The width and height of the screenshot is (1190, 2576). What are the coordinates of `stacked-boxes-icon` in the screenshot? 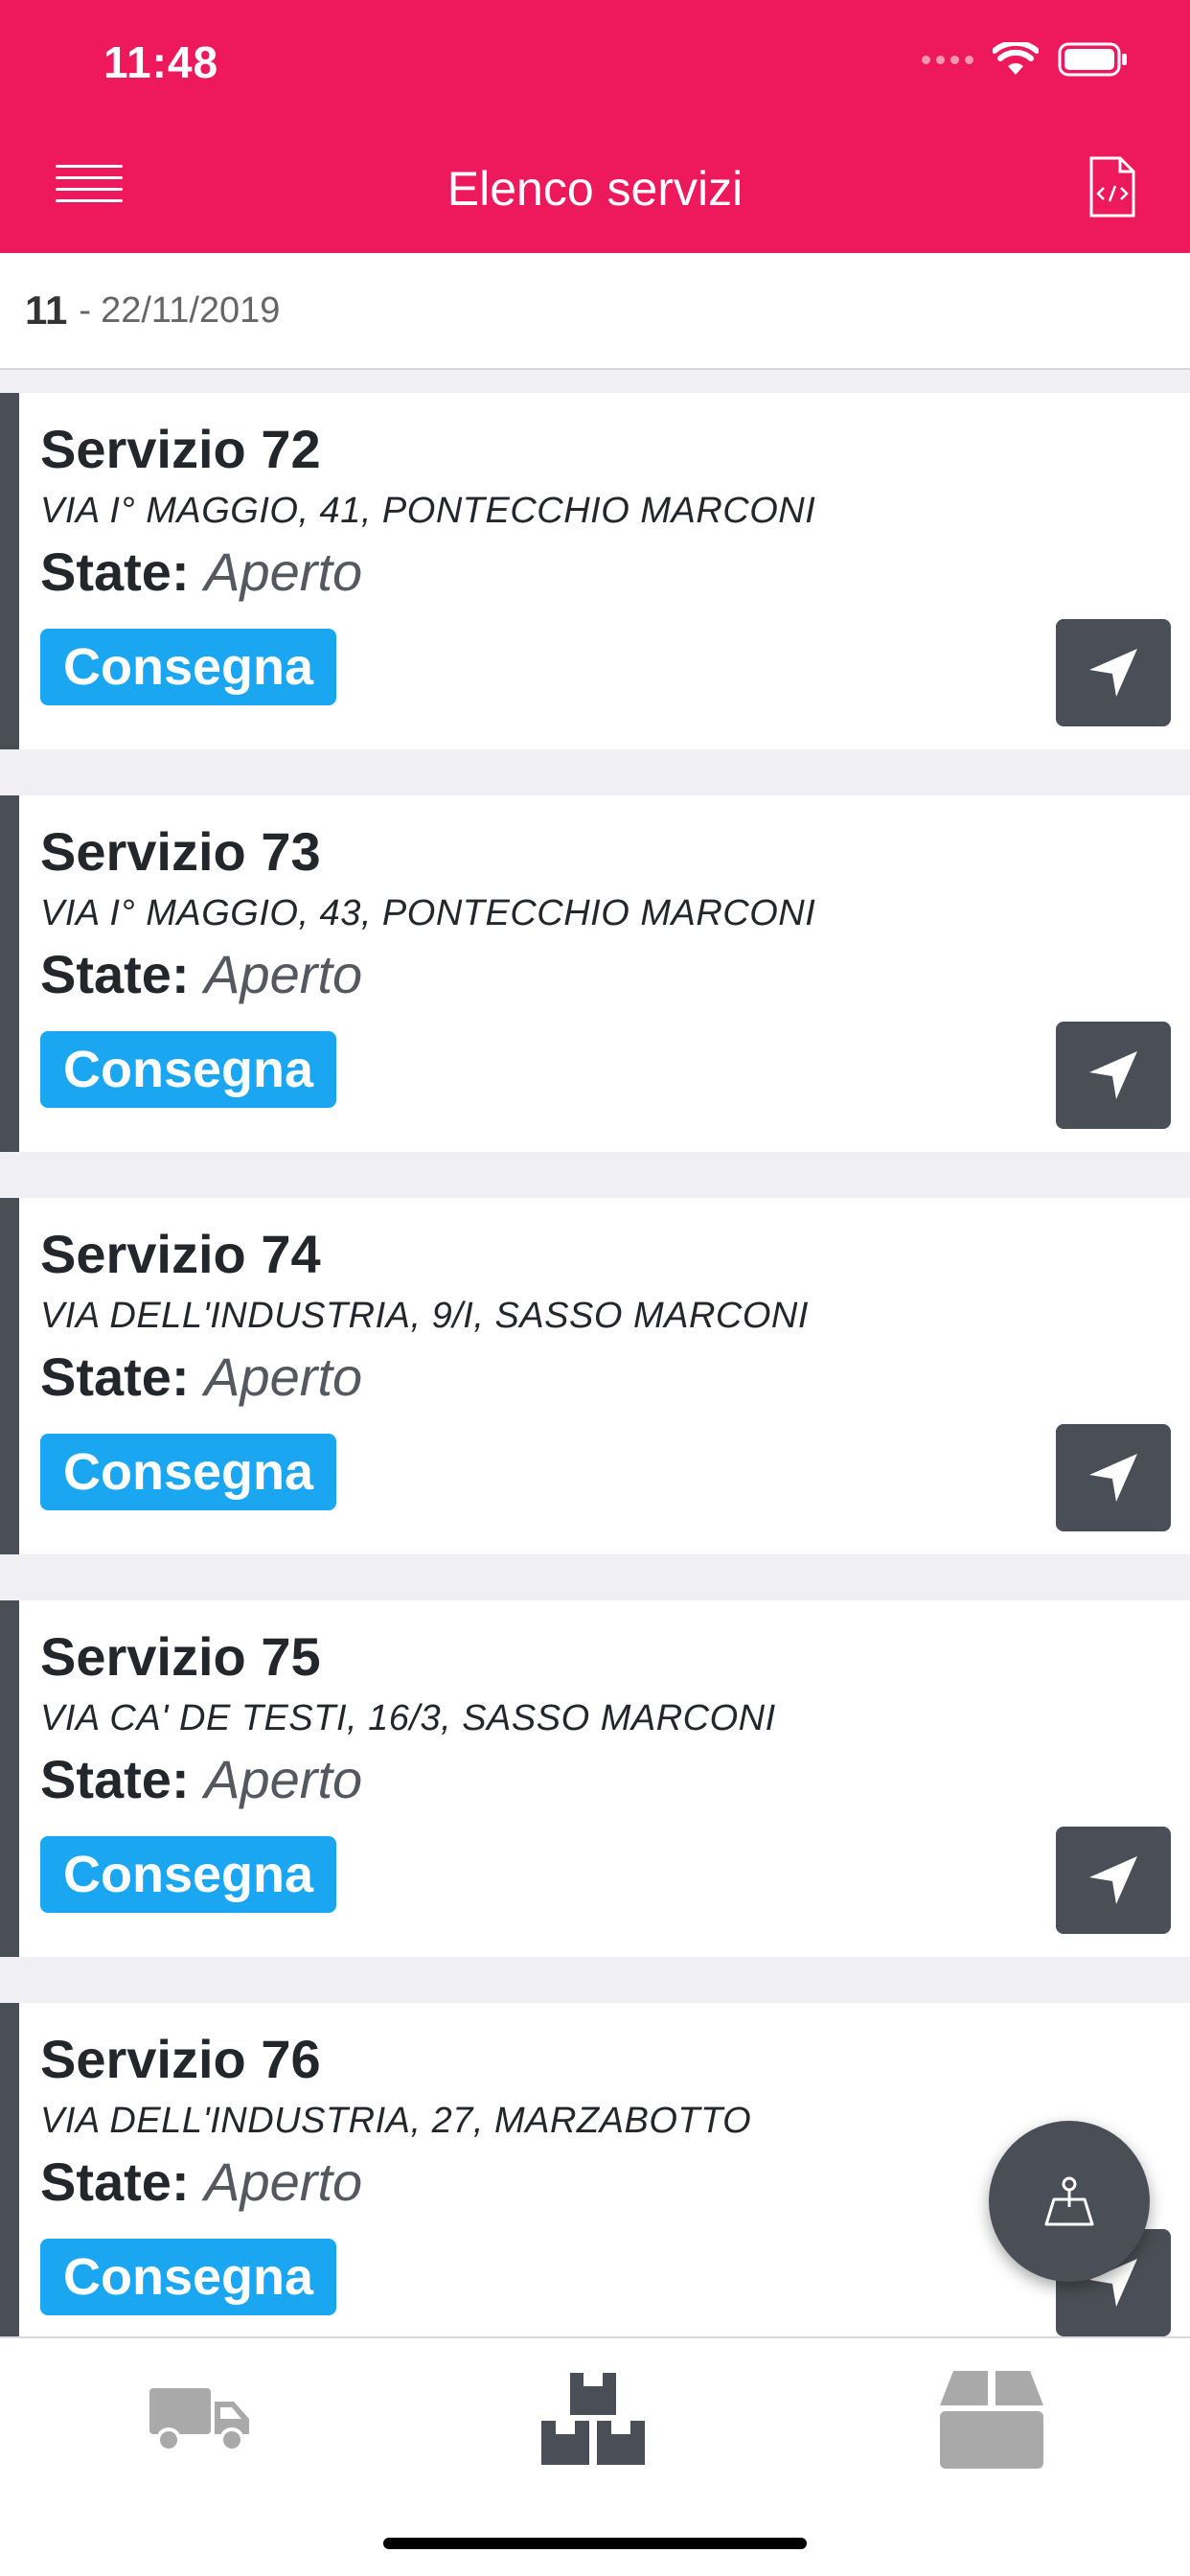 It's located at (593, 2419).